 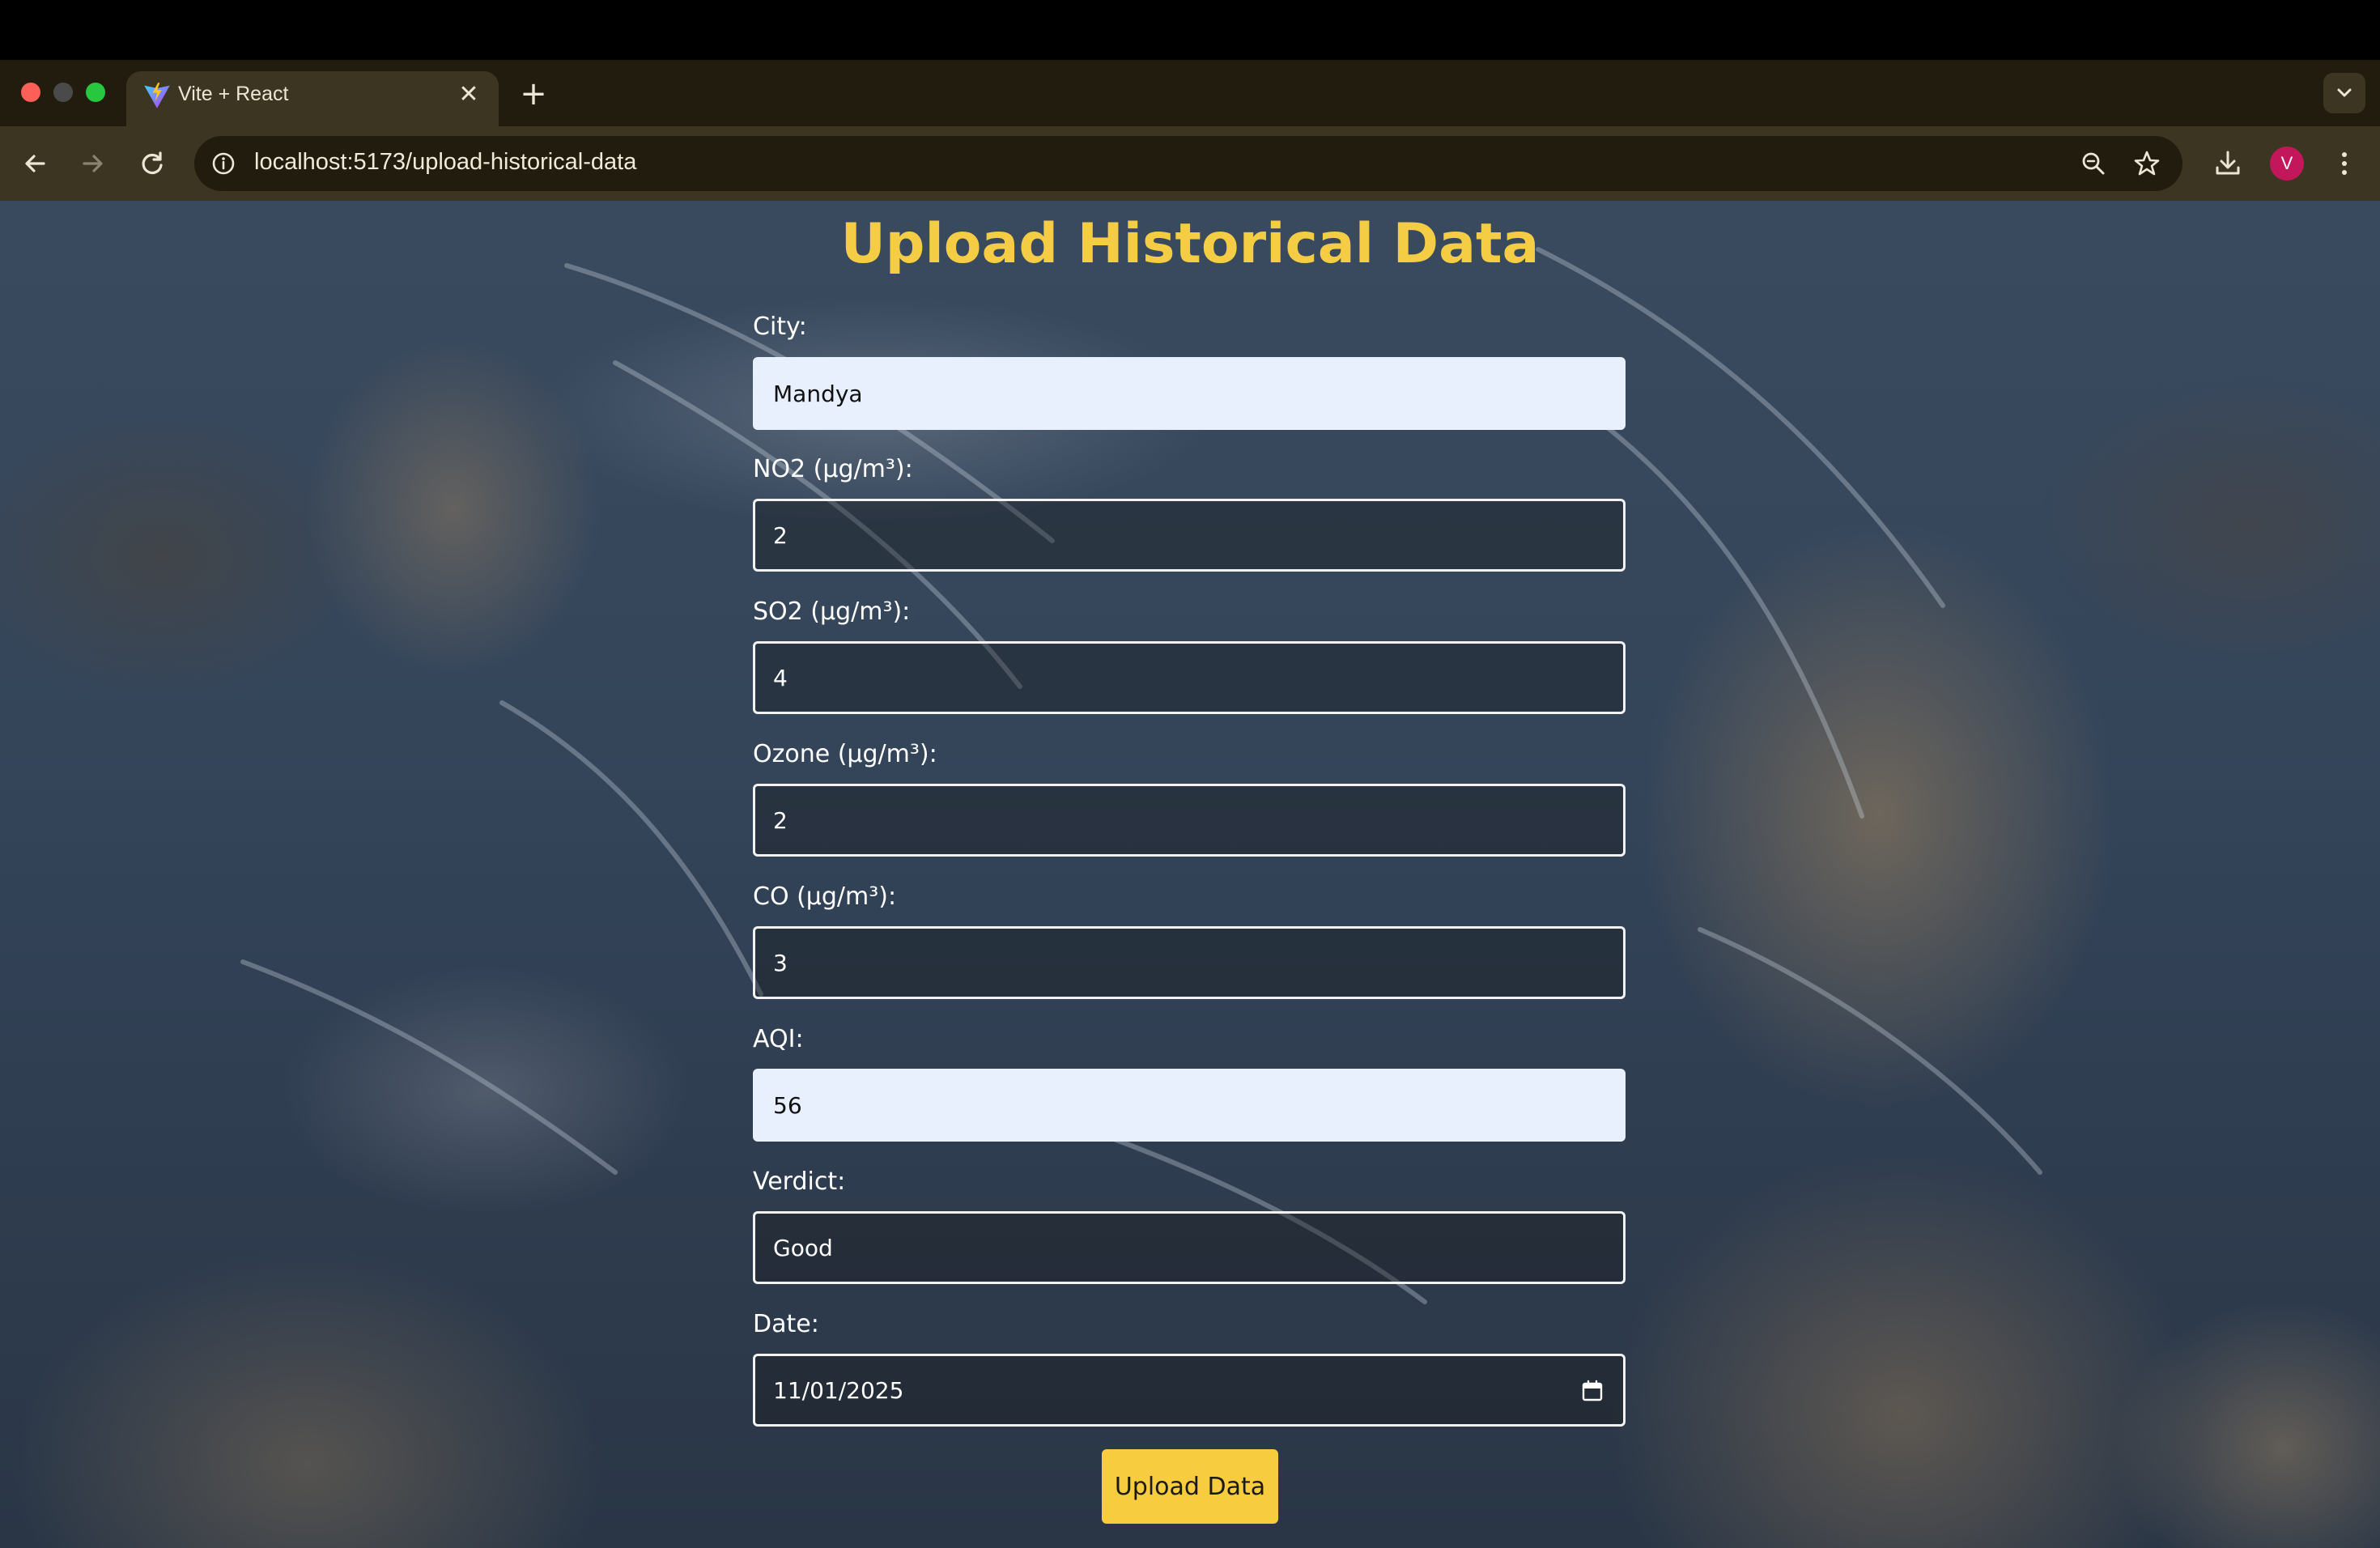 I want to click on tab-search-button, so click(x=2344, y=93).